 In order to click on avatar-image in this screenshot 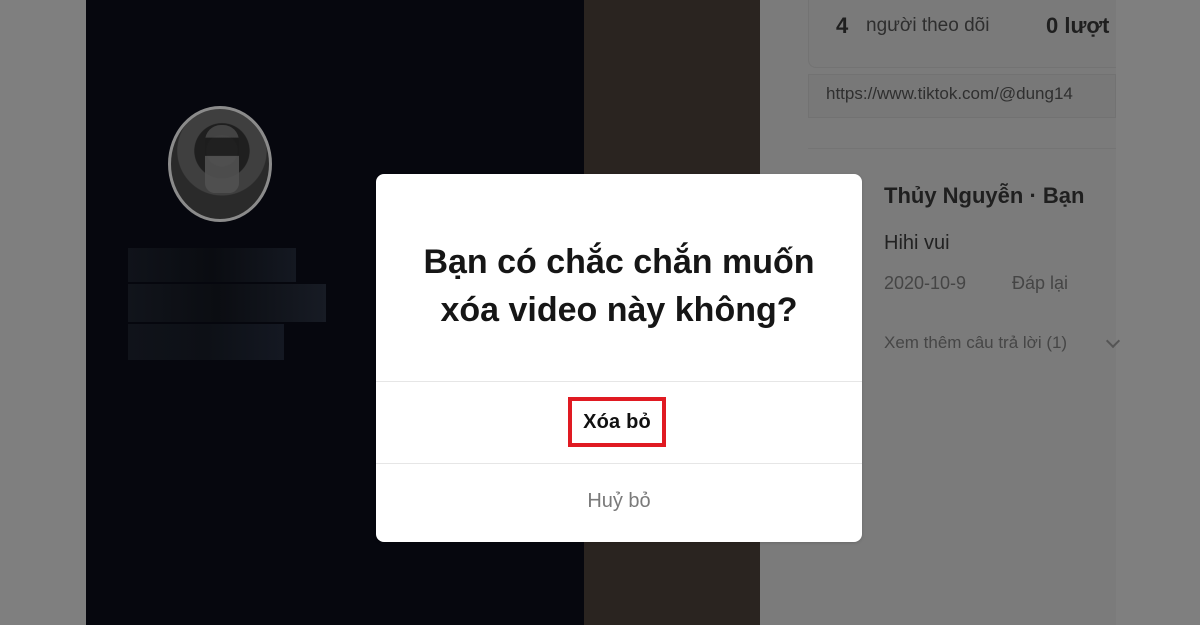, I will do `click(222, 159)`.